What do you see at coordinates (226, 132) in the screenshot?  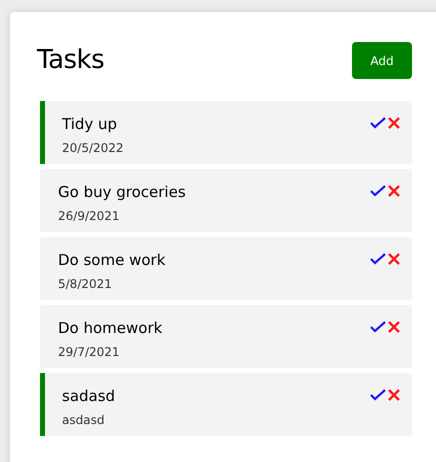 I see `task-item: Tidy up 20/5/2022` at bounding box center [226, 132].